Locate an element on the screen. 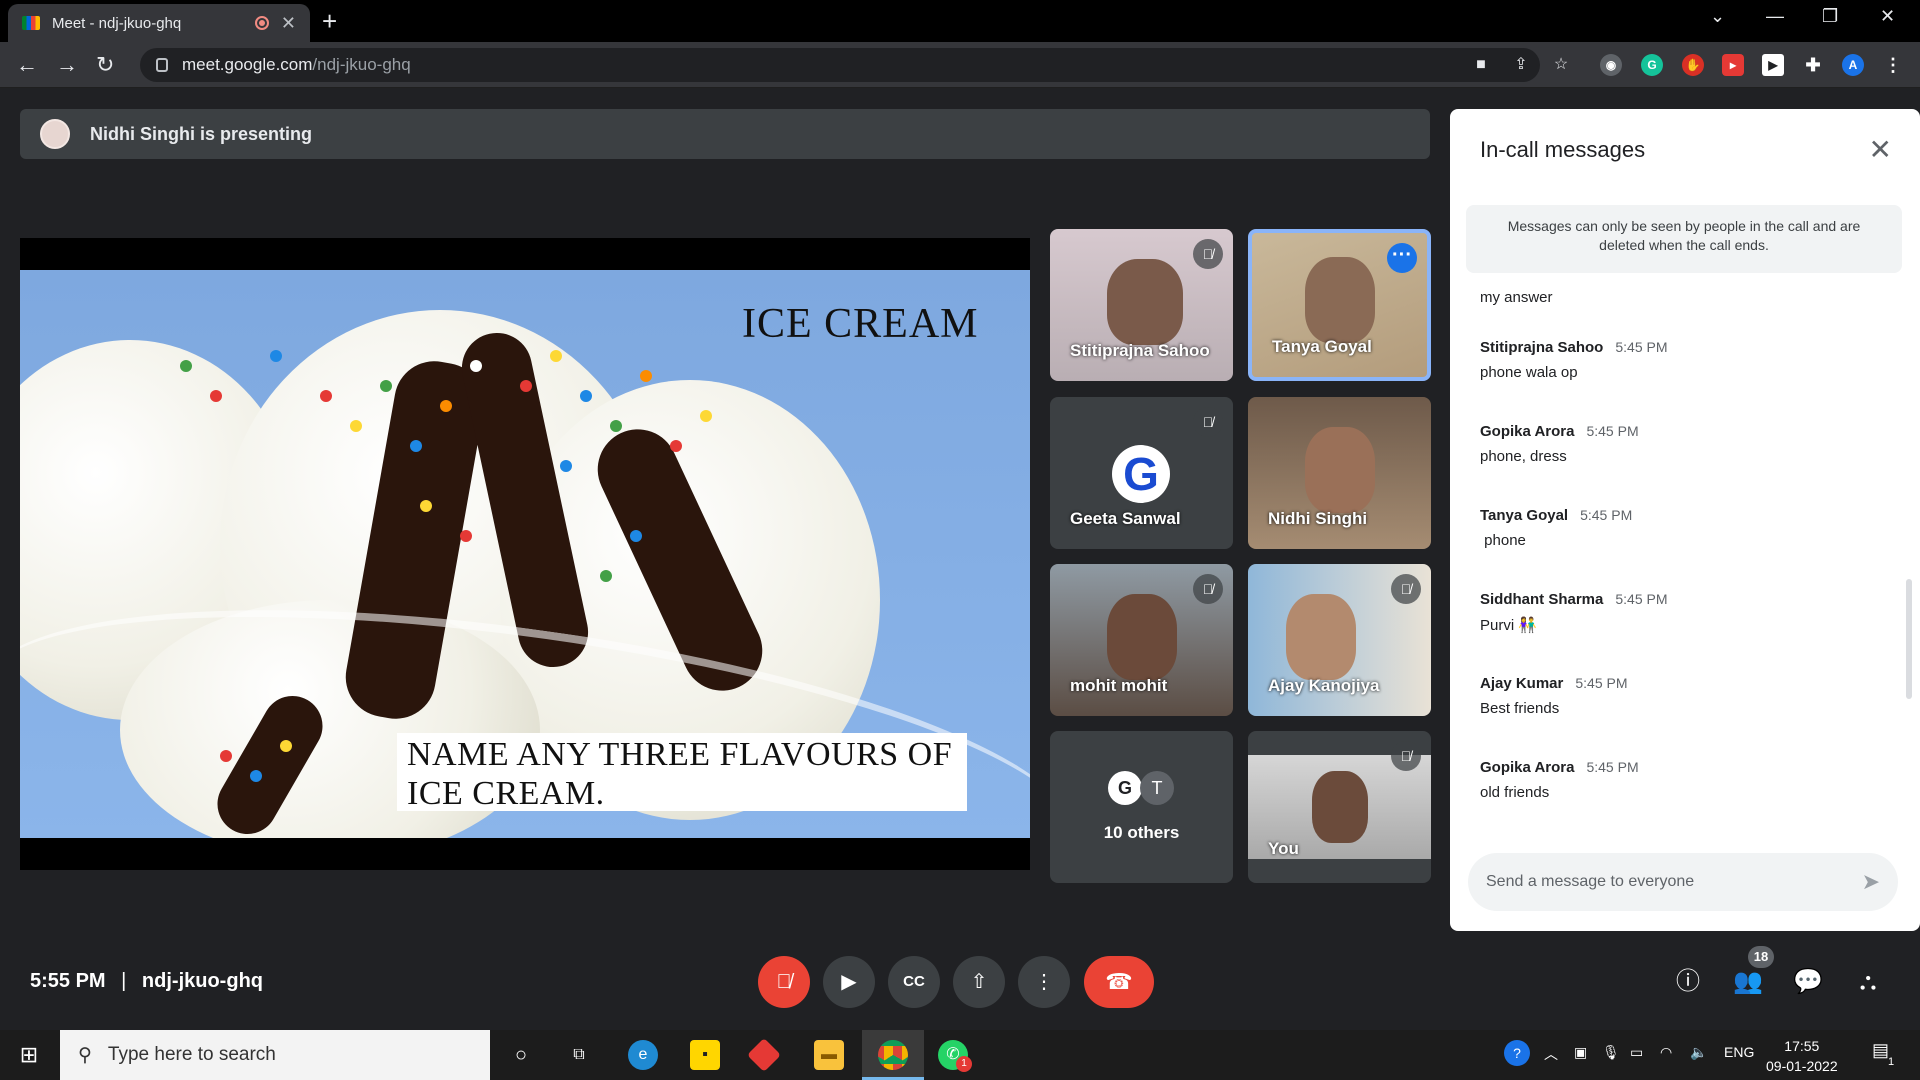 Image resolution: width=1920 pixels, height=1080 pixels. participant-tile: G 🎙̸ Geeta Sanwal is located at coordinates (1141, 473).